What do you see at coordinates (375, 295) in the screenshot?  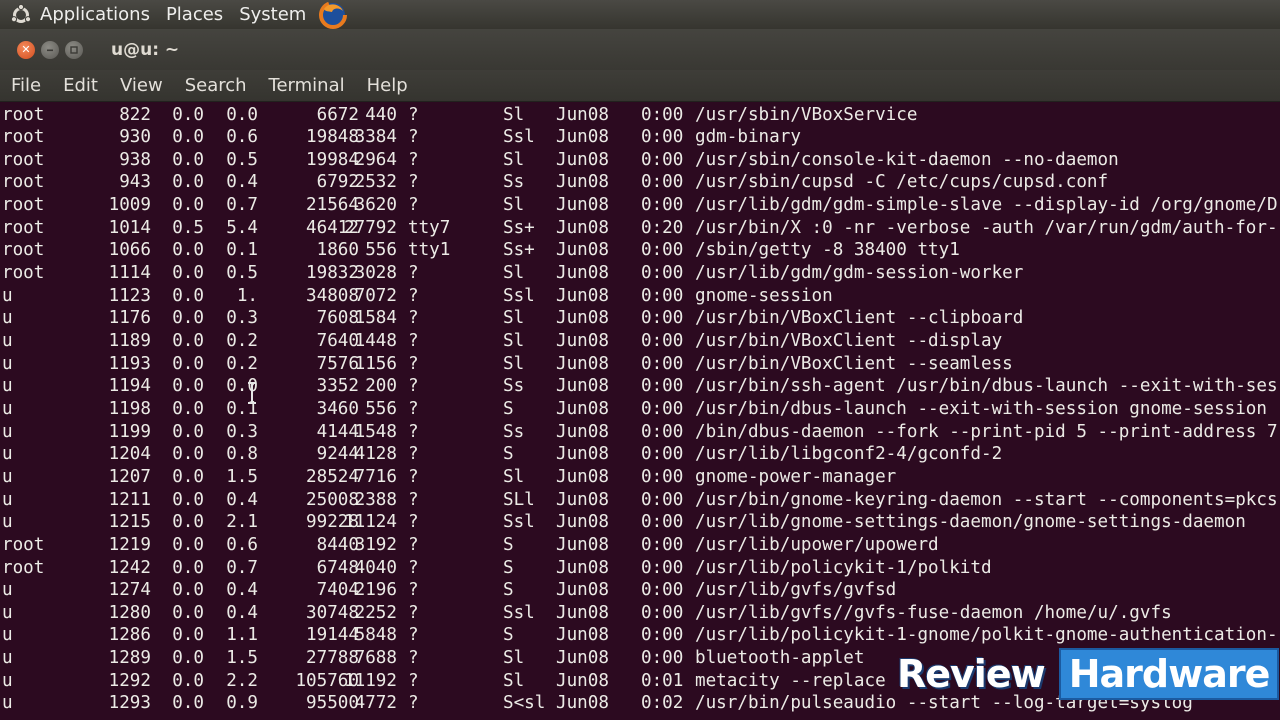 I see `process-cell: 7072` at bounding box center [375, 295].